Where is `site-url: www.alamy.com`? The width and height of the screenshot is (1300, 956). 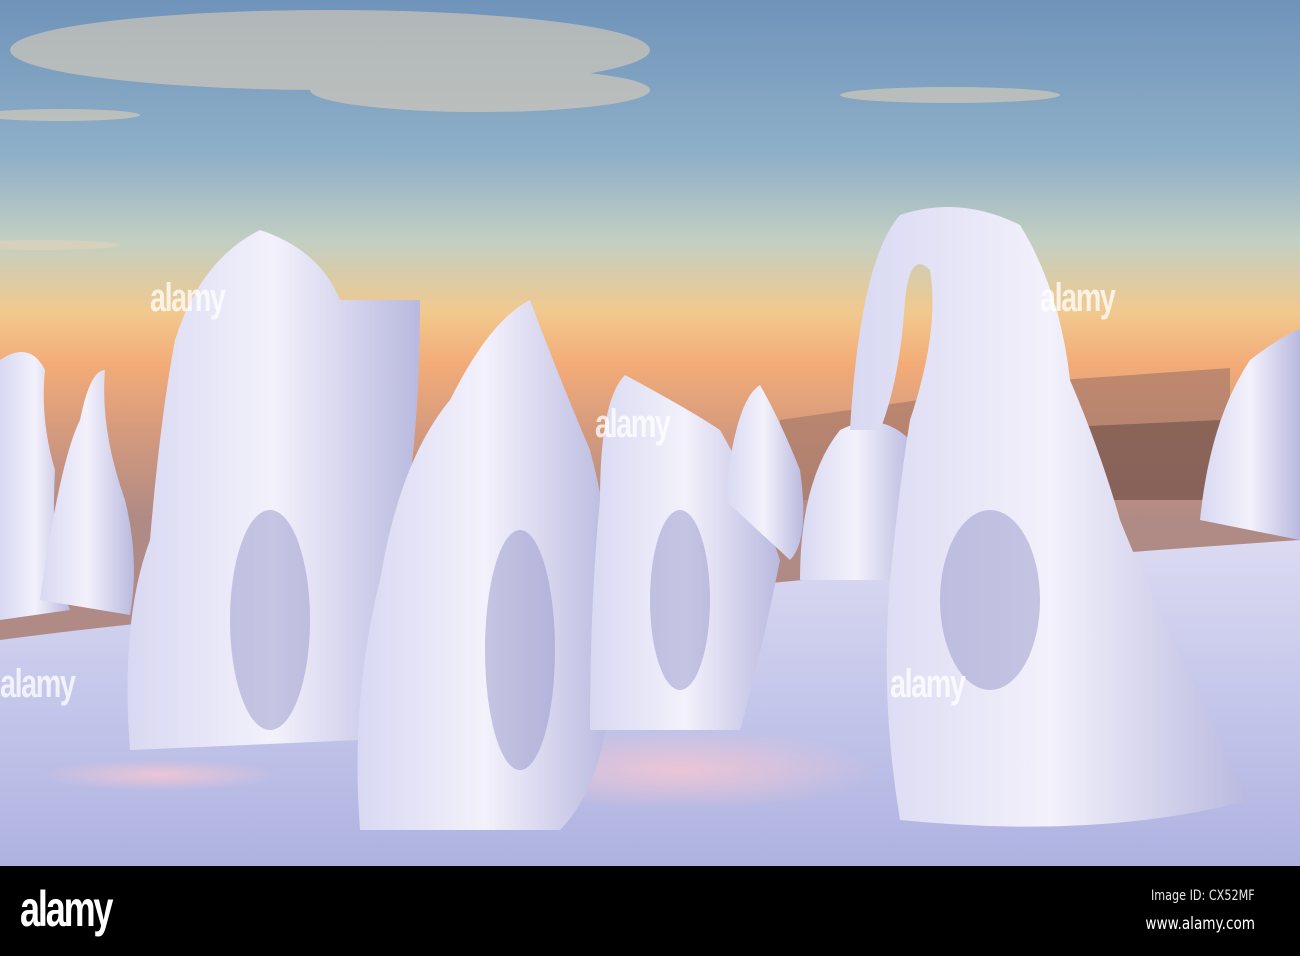 site-url: www.alamy.com is located at coordinates (1200, 924).